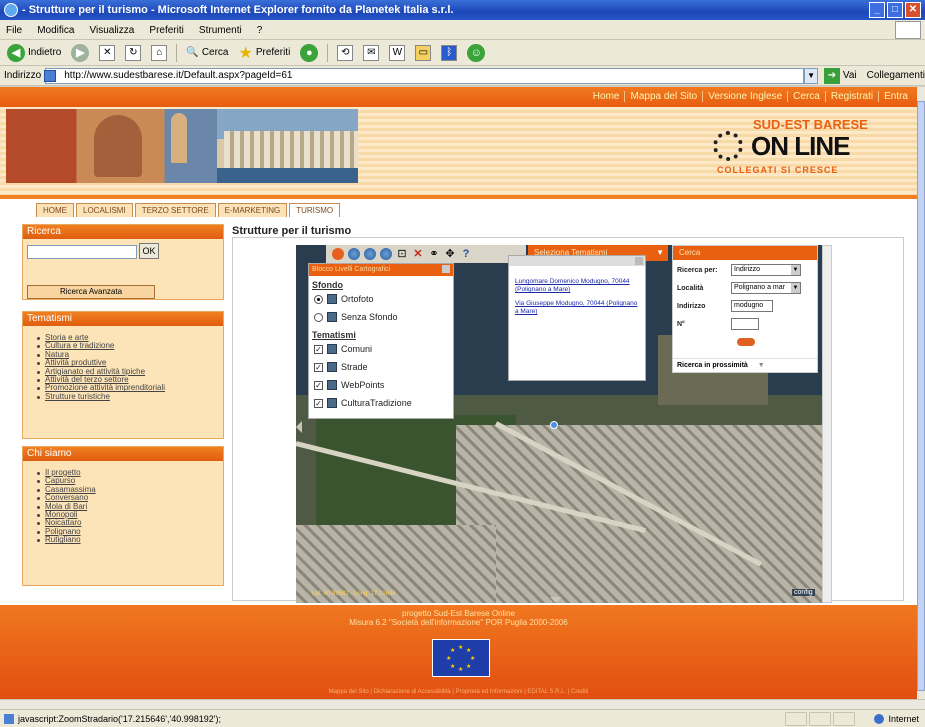  I want to click on address-bar: Indirizzo ▼ ➔ Vai Collegamenti, so click(462, 76).